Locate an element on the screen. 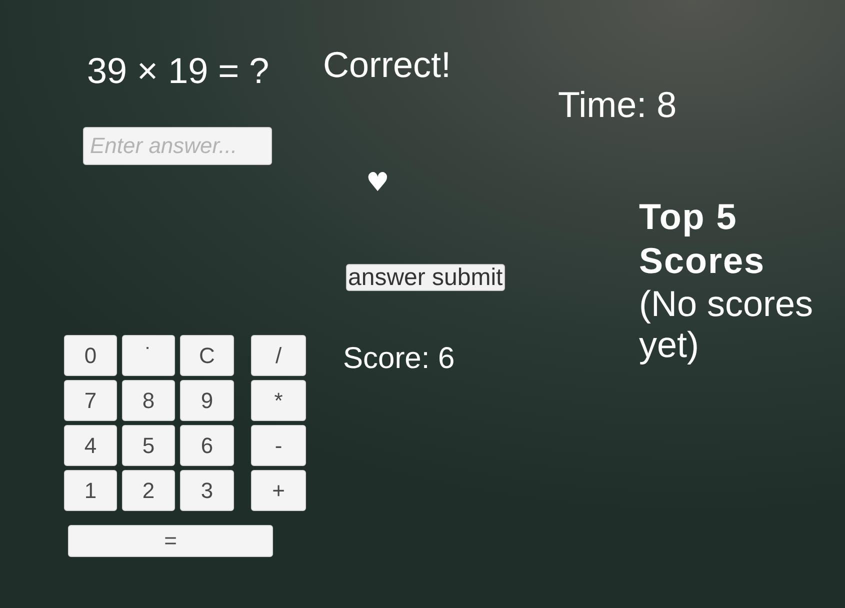 The image size is (845, 608). keypad-key: * is located at coordinates (278, 400).